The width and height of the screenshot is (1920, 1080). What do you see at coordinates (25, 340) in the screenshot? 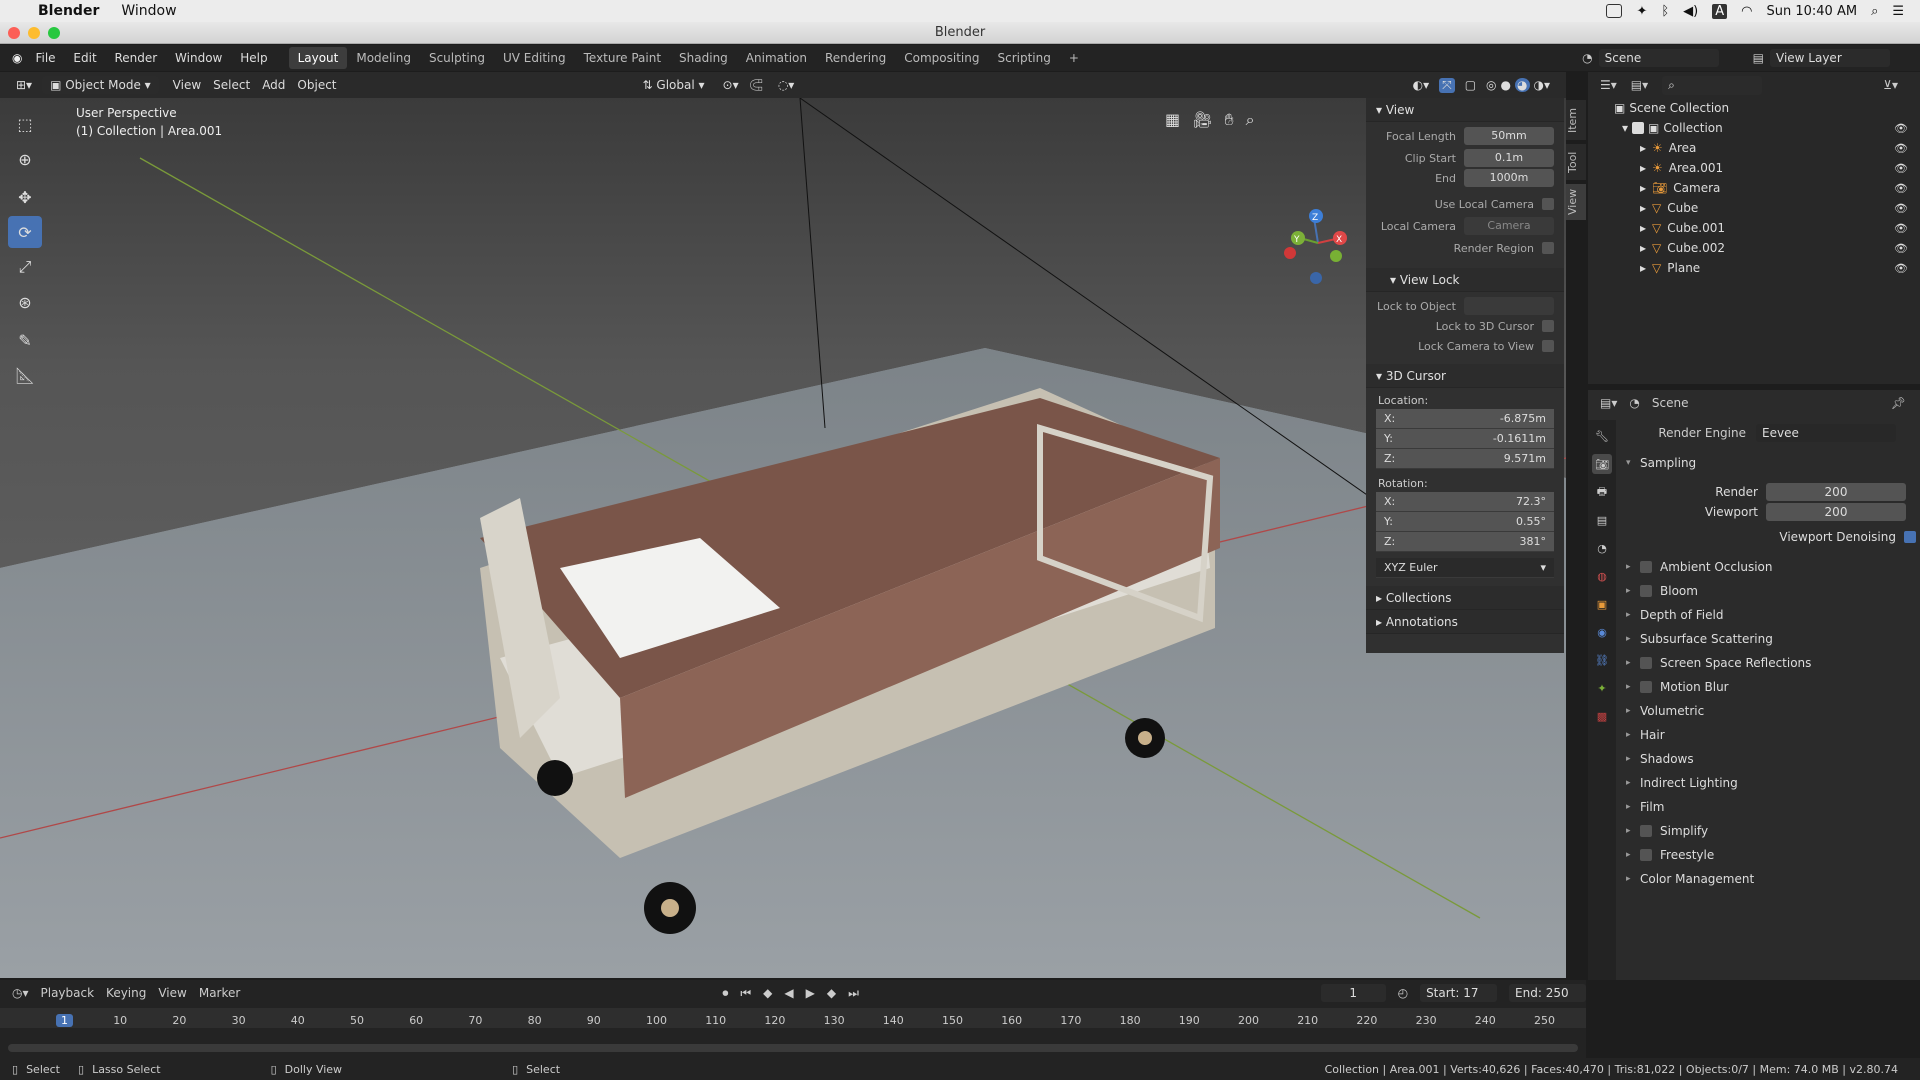
I see `annotate-tool-icon: ✎` at bounding box center [25, 340].